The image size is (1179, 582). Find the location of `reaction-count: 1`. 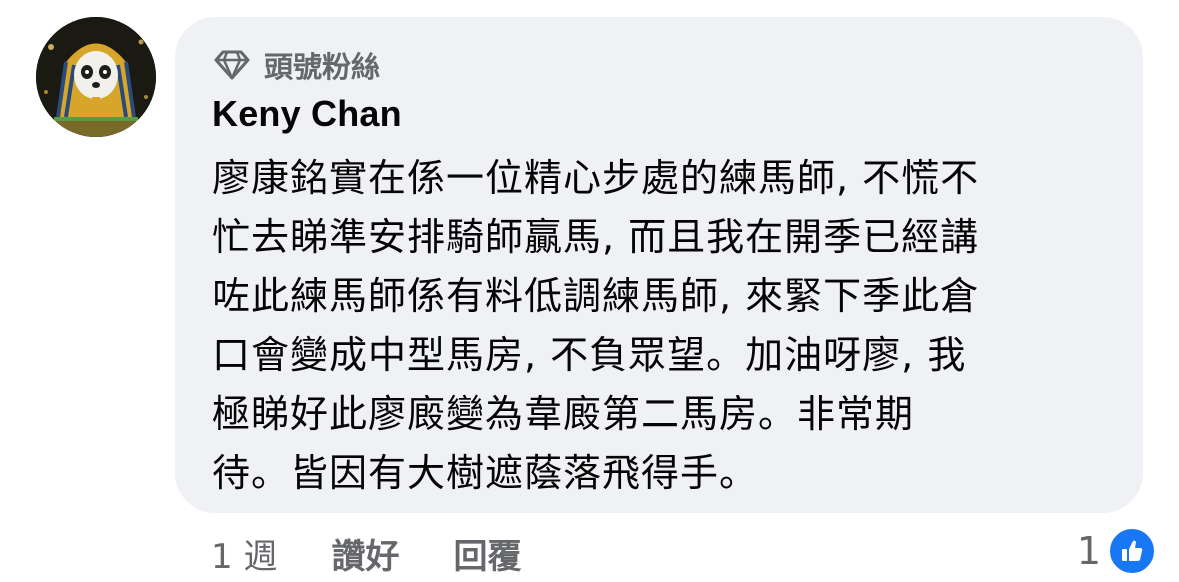

reaction-count: 1 is located at coordinates (1088, 551).